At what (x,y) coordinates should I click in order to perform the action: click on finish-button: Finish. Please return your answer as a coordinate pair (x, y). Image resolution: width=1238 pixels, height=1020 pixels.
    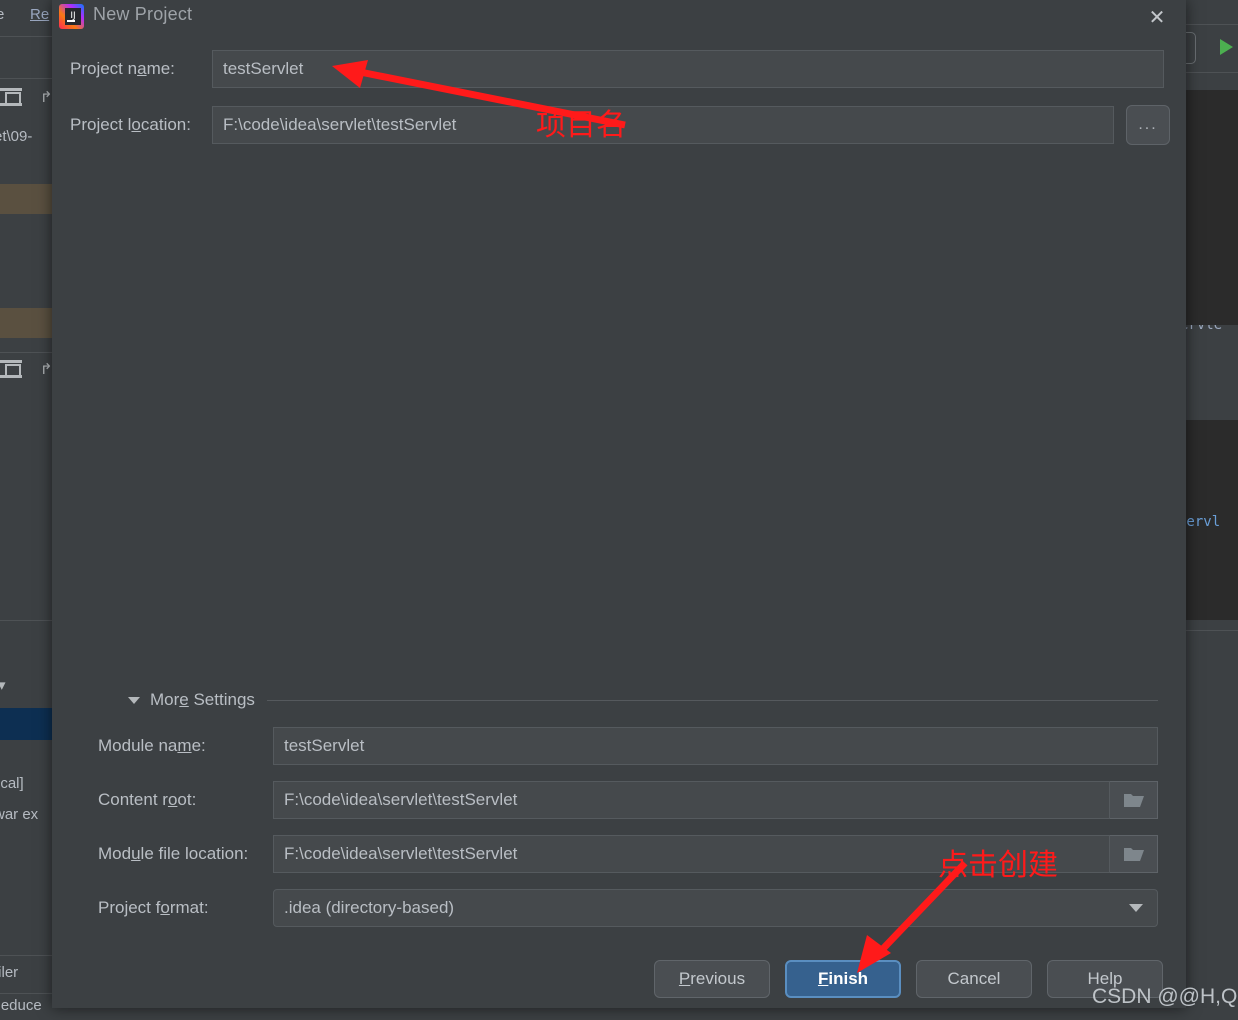
    Looking at the image, I should click on (843, 979).